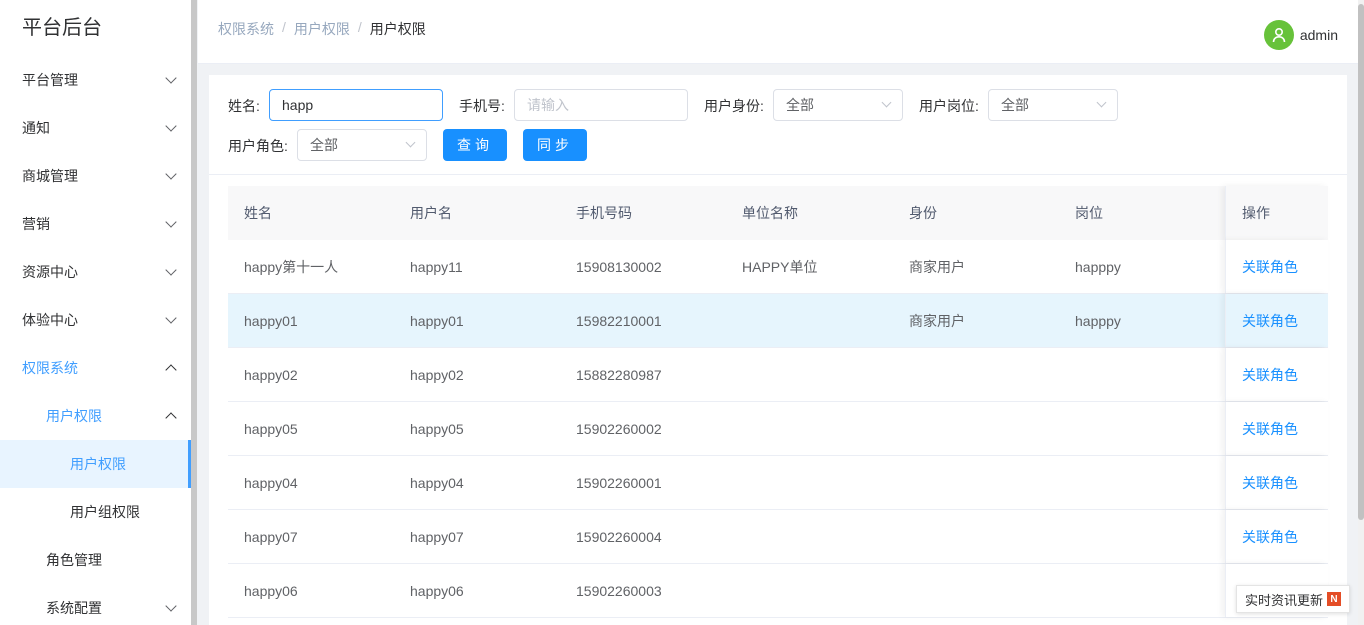 The height and width of the screenshot is (625, 1364). What do you see at coordinates (475, 145) in the screenshot?
I see `query-button: 查询` at bounding box center [475, 145].